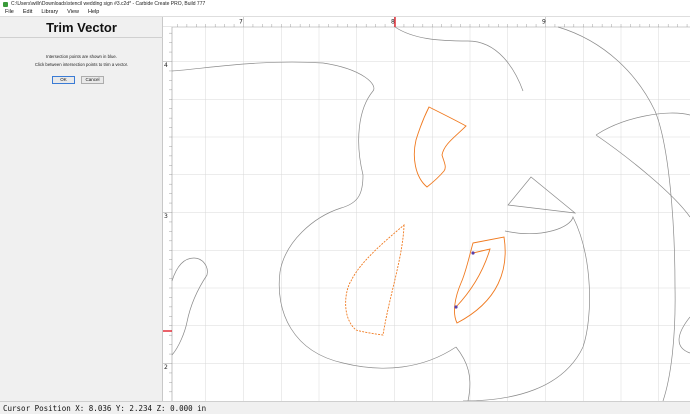 The image size is (690, 414). Describe the element at coordinates (81, 27) in the screenshot. I see `panel-title: Trim Vector` at that location.